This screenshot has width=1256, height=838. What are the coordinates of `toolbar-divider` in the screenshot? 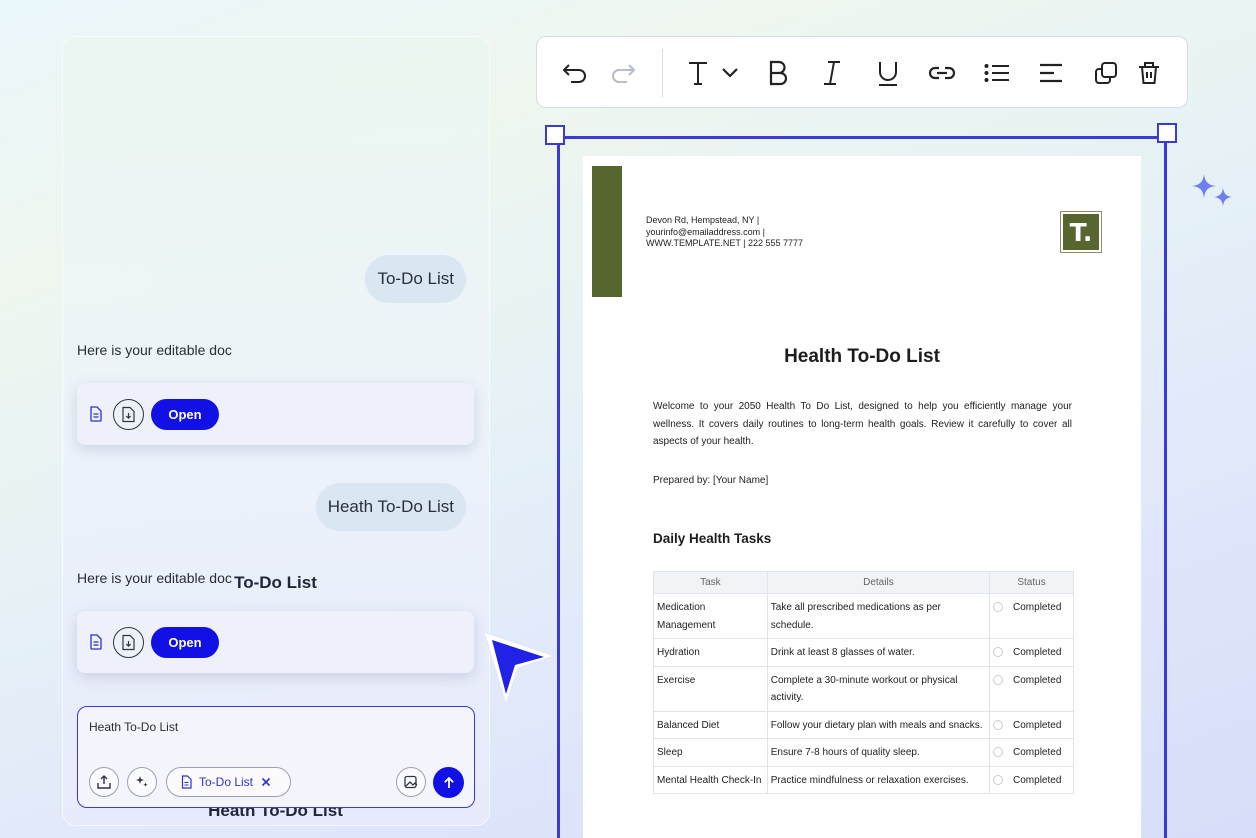 It's located at (662, 73).